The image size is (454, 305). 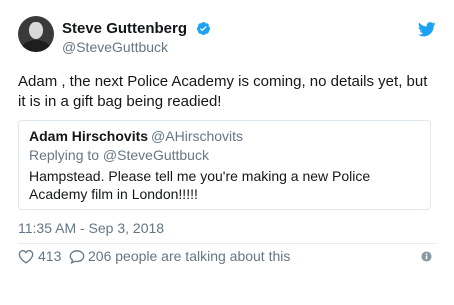 I want to click on quoted-display-name: Adam Hirschovits, so click(x=89, y=136).